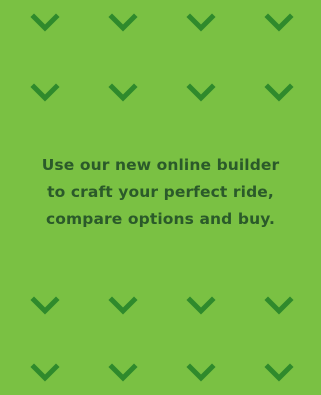 The width and height of the screenshot is (321, 395). I want to click on promo-message-line-2: to craft your perfect ride,, so click(160, 192).